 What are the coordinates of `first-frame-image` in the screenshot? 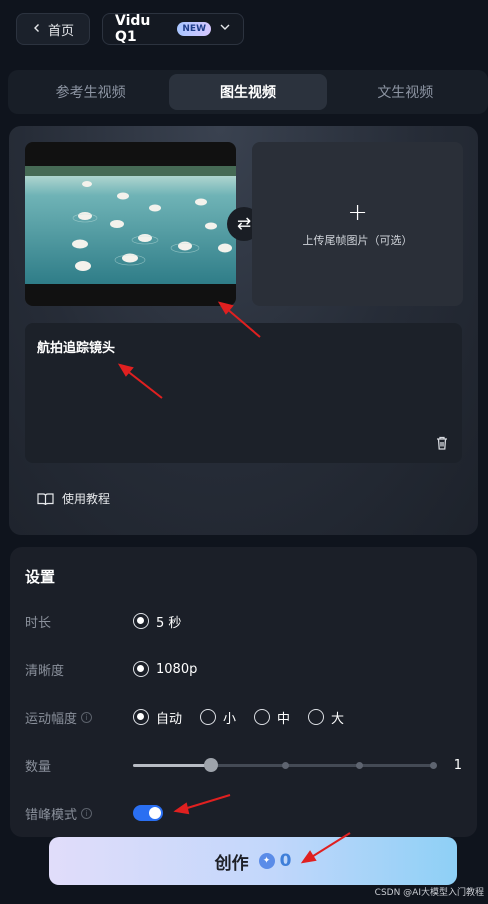 It's located at (130, 224).